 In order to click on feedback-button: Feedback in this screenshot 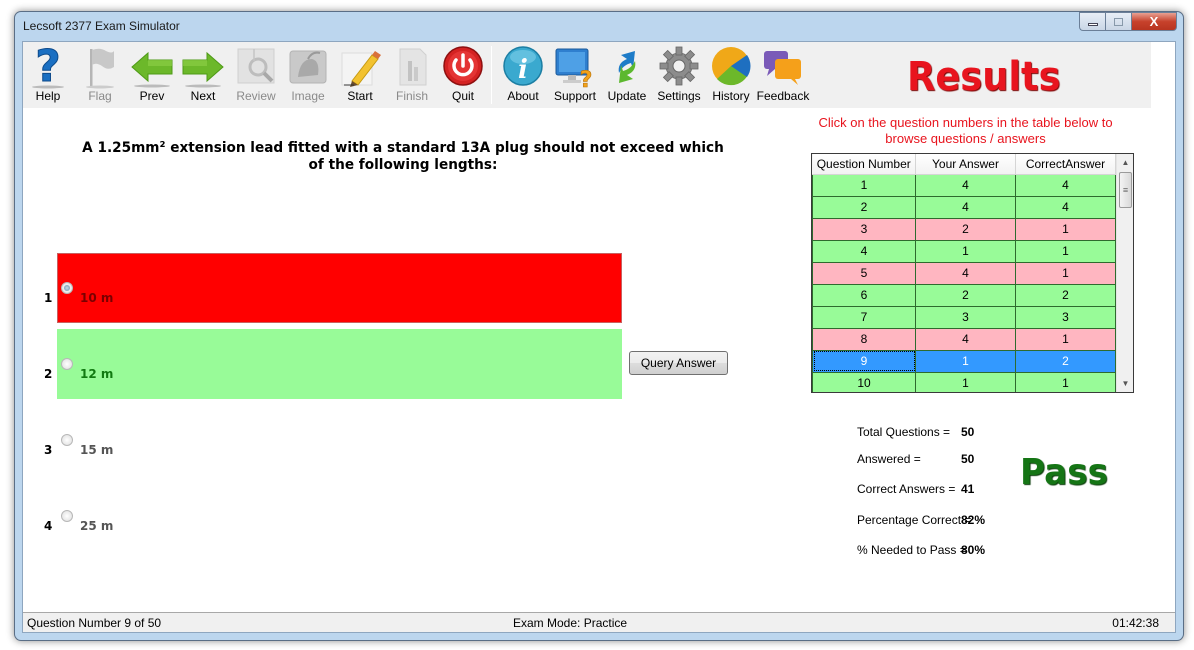, I will do `click(783, 75)`.